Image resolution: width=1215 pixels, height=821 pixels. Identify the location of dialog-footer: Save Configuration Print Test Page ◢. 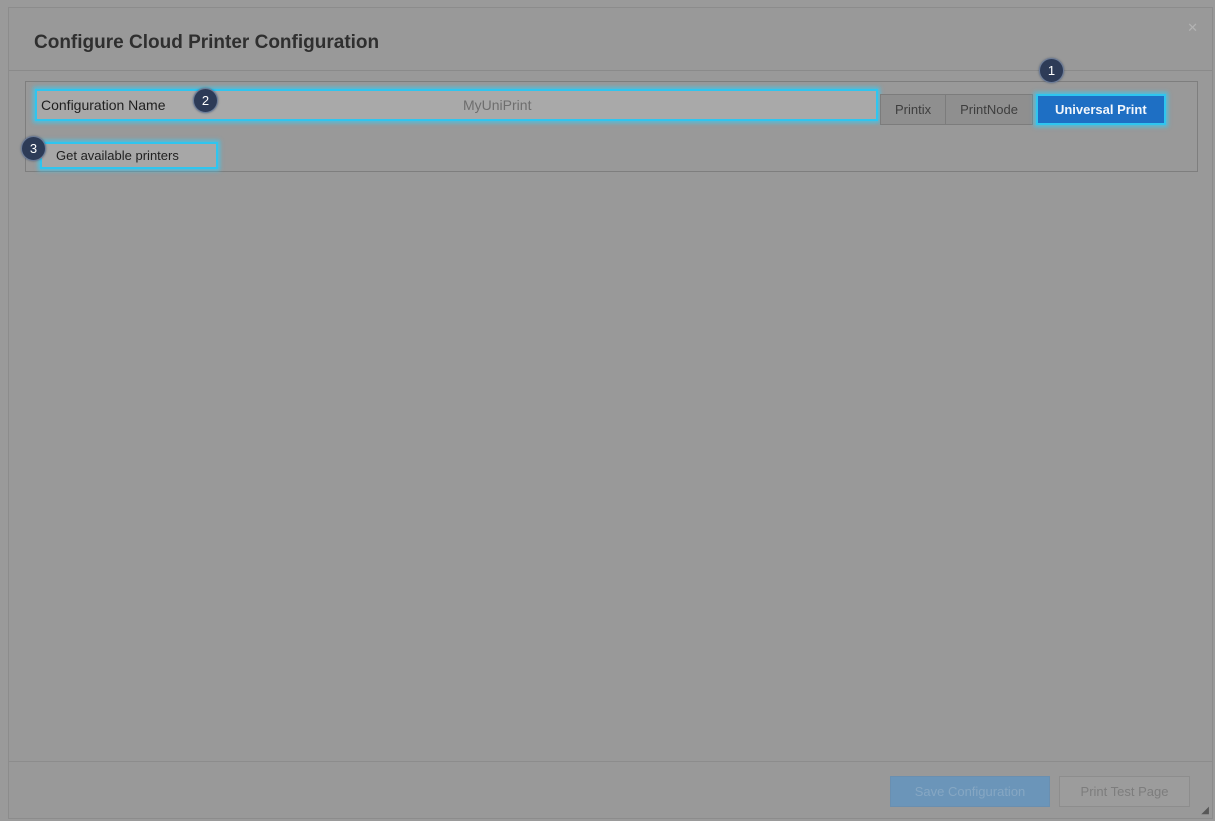
(610, 789).